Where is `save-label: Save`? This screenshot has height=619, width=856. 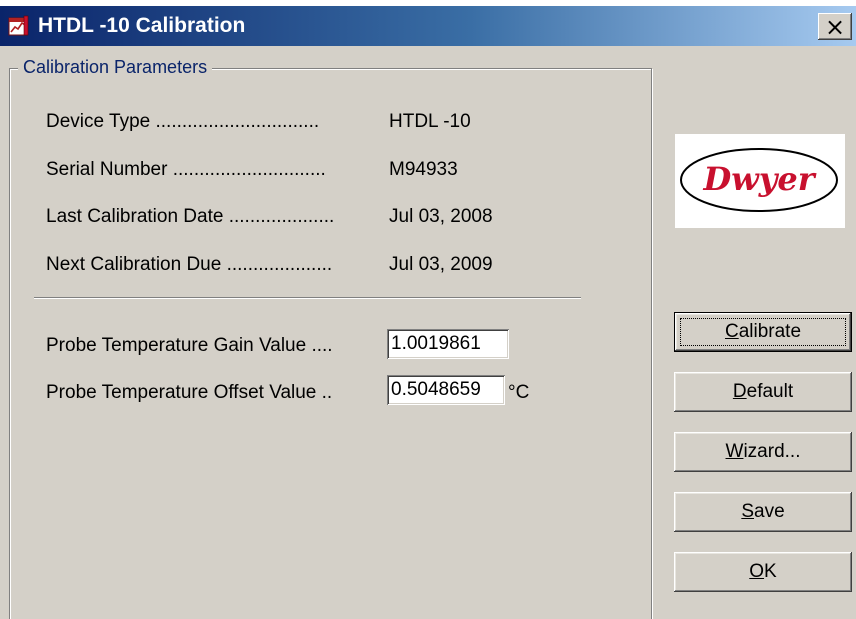
save-label: Save is located at coordinates (763, 511).